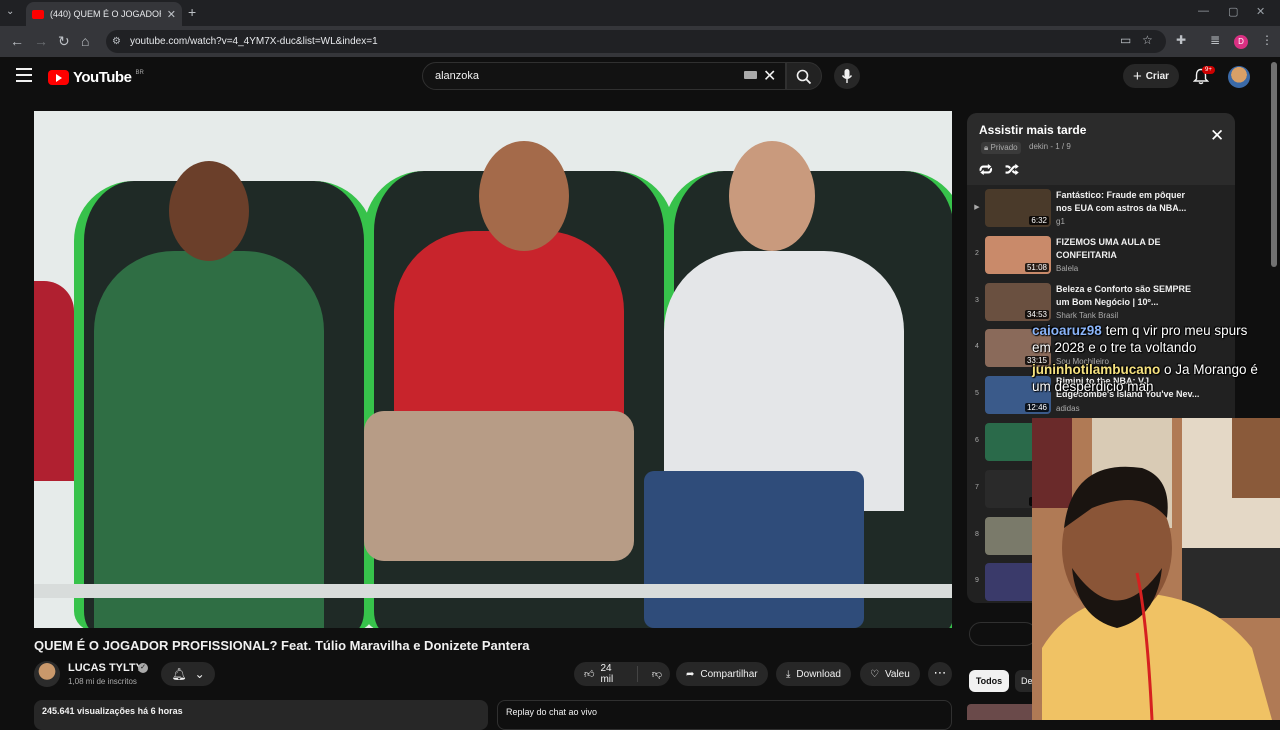  I want to click on bell-icon: 🔔︎, so click(179, 674).